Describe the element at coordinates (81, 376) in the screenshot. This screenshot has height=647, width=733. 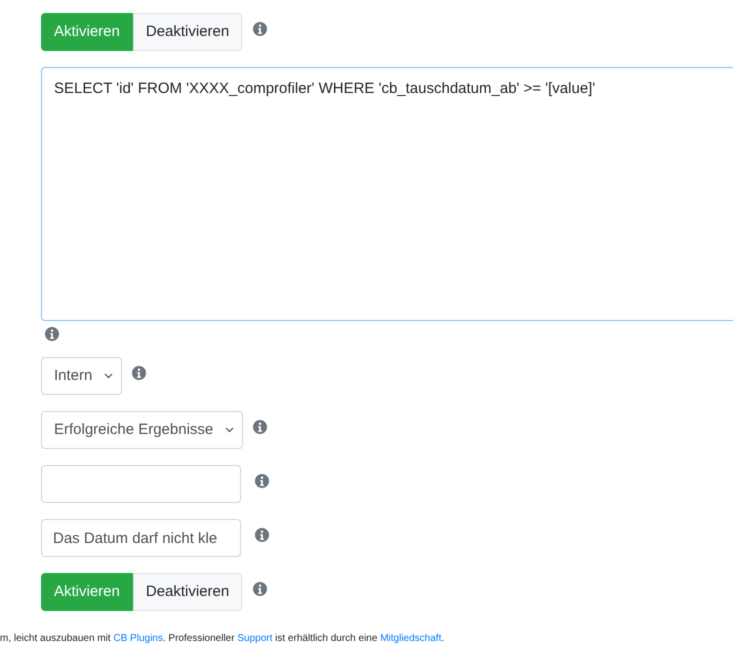
I see `dropdown-select: Intern` at that location.